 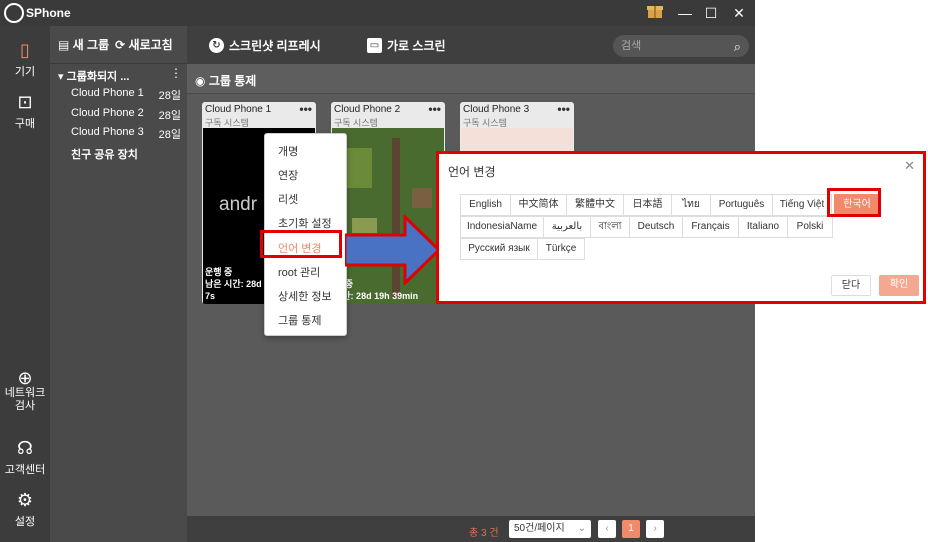 What do you see at coordinates (810, 227) in the screenshot?
I see `lang-polish: Polski` at bounding box center [810, 227].